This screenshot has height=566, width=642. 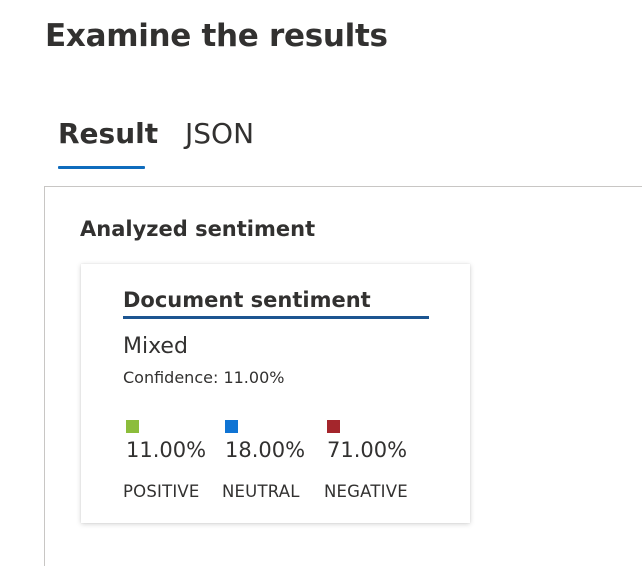 What do you see at coordinates (247, 300) in the screenshot?
I see `card-title: Document sentiment` at bounding box center [247, 300].